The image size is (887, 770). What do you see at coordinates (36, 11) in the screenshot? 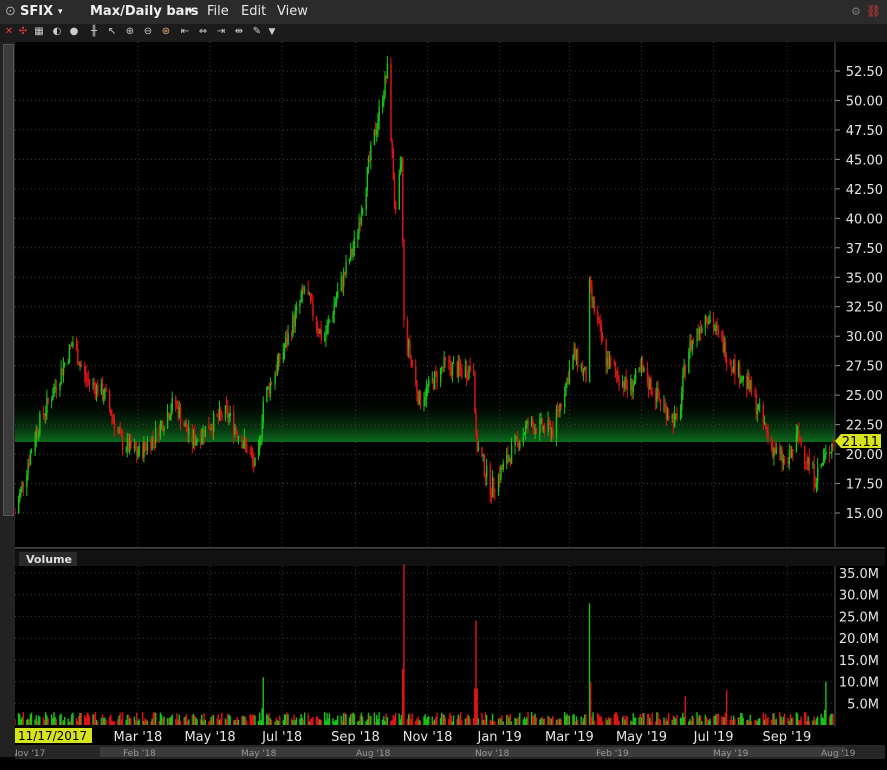
I see `symbol-selector: SFIX` at bounding box center [36, 11].